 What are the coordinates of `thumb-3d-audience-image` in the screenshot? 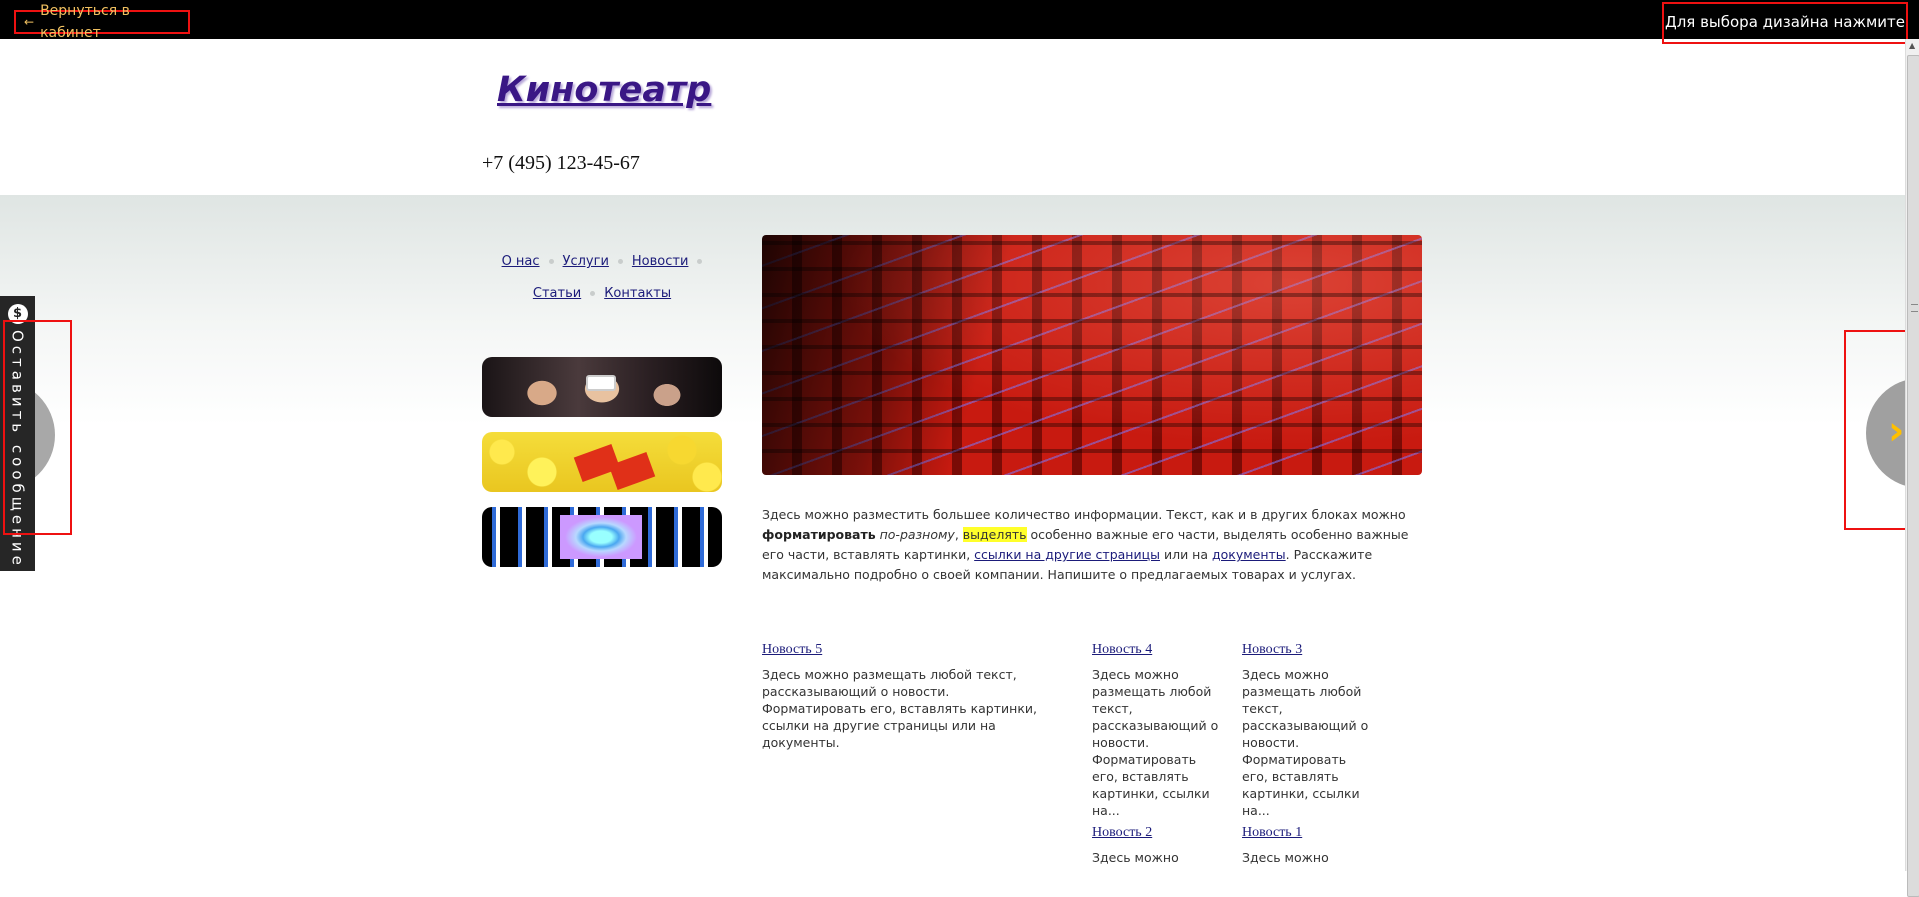 It's located at (602, 387).